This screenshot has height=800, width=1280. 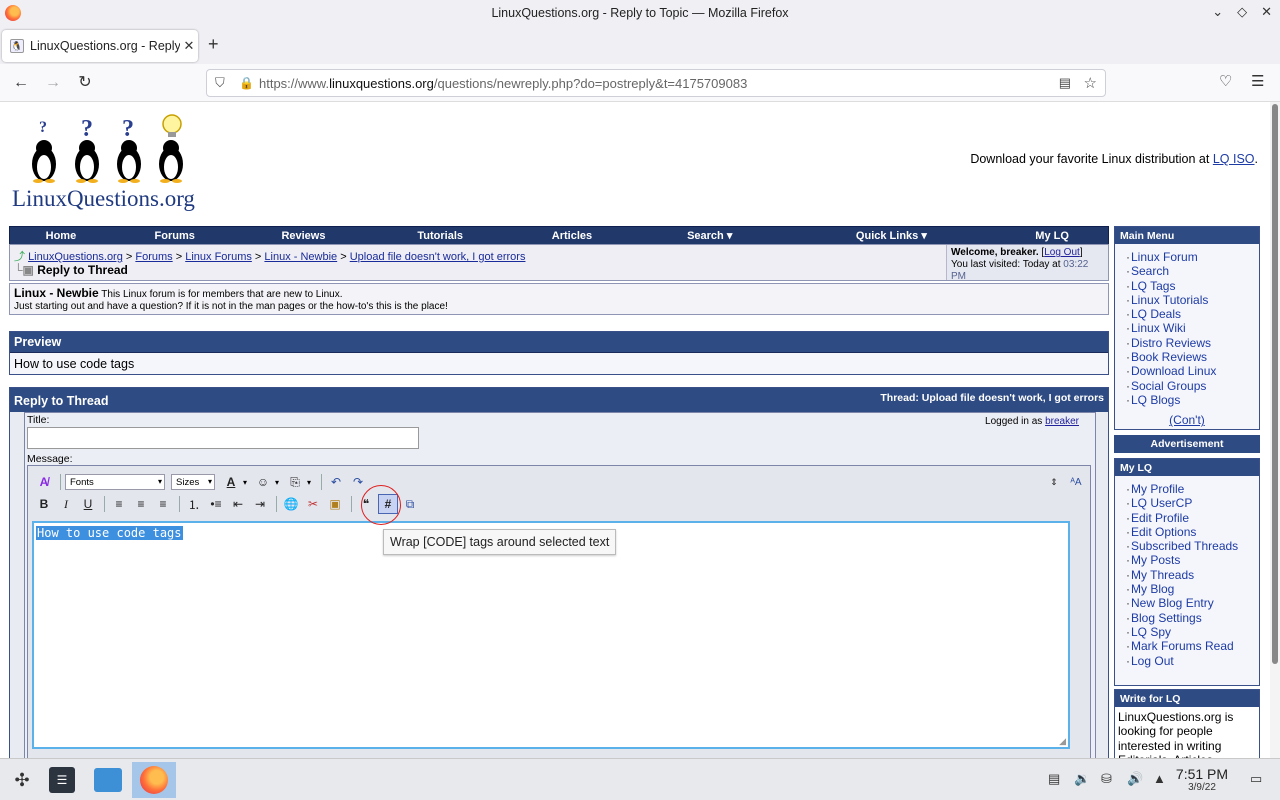 I want to click on insert-link-icon: 🌐, so click(x=291, y=504).